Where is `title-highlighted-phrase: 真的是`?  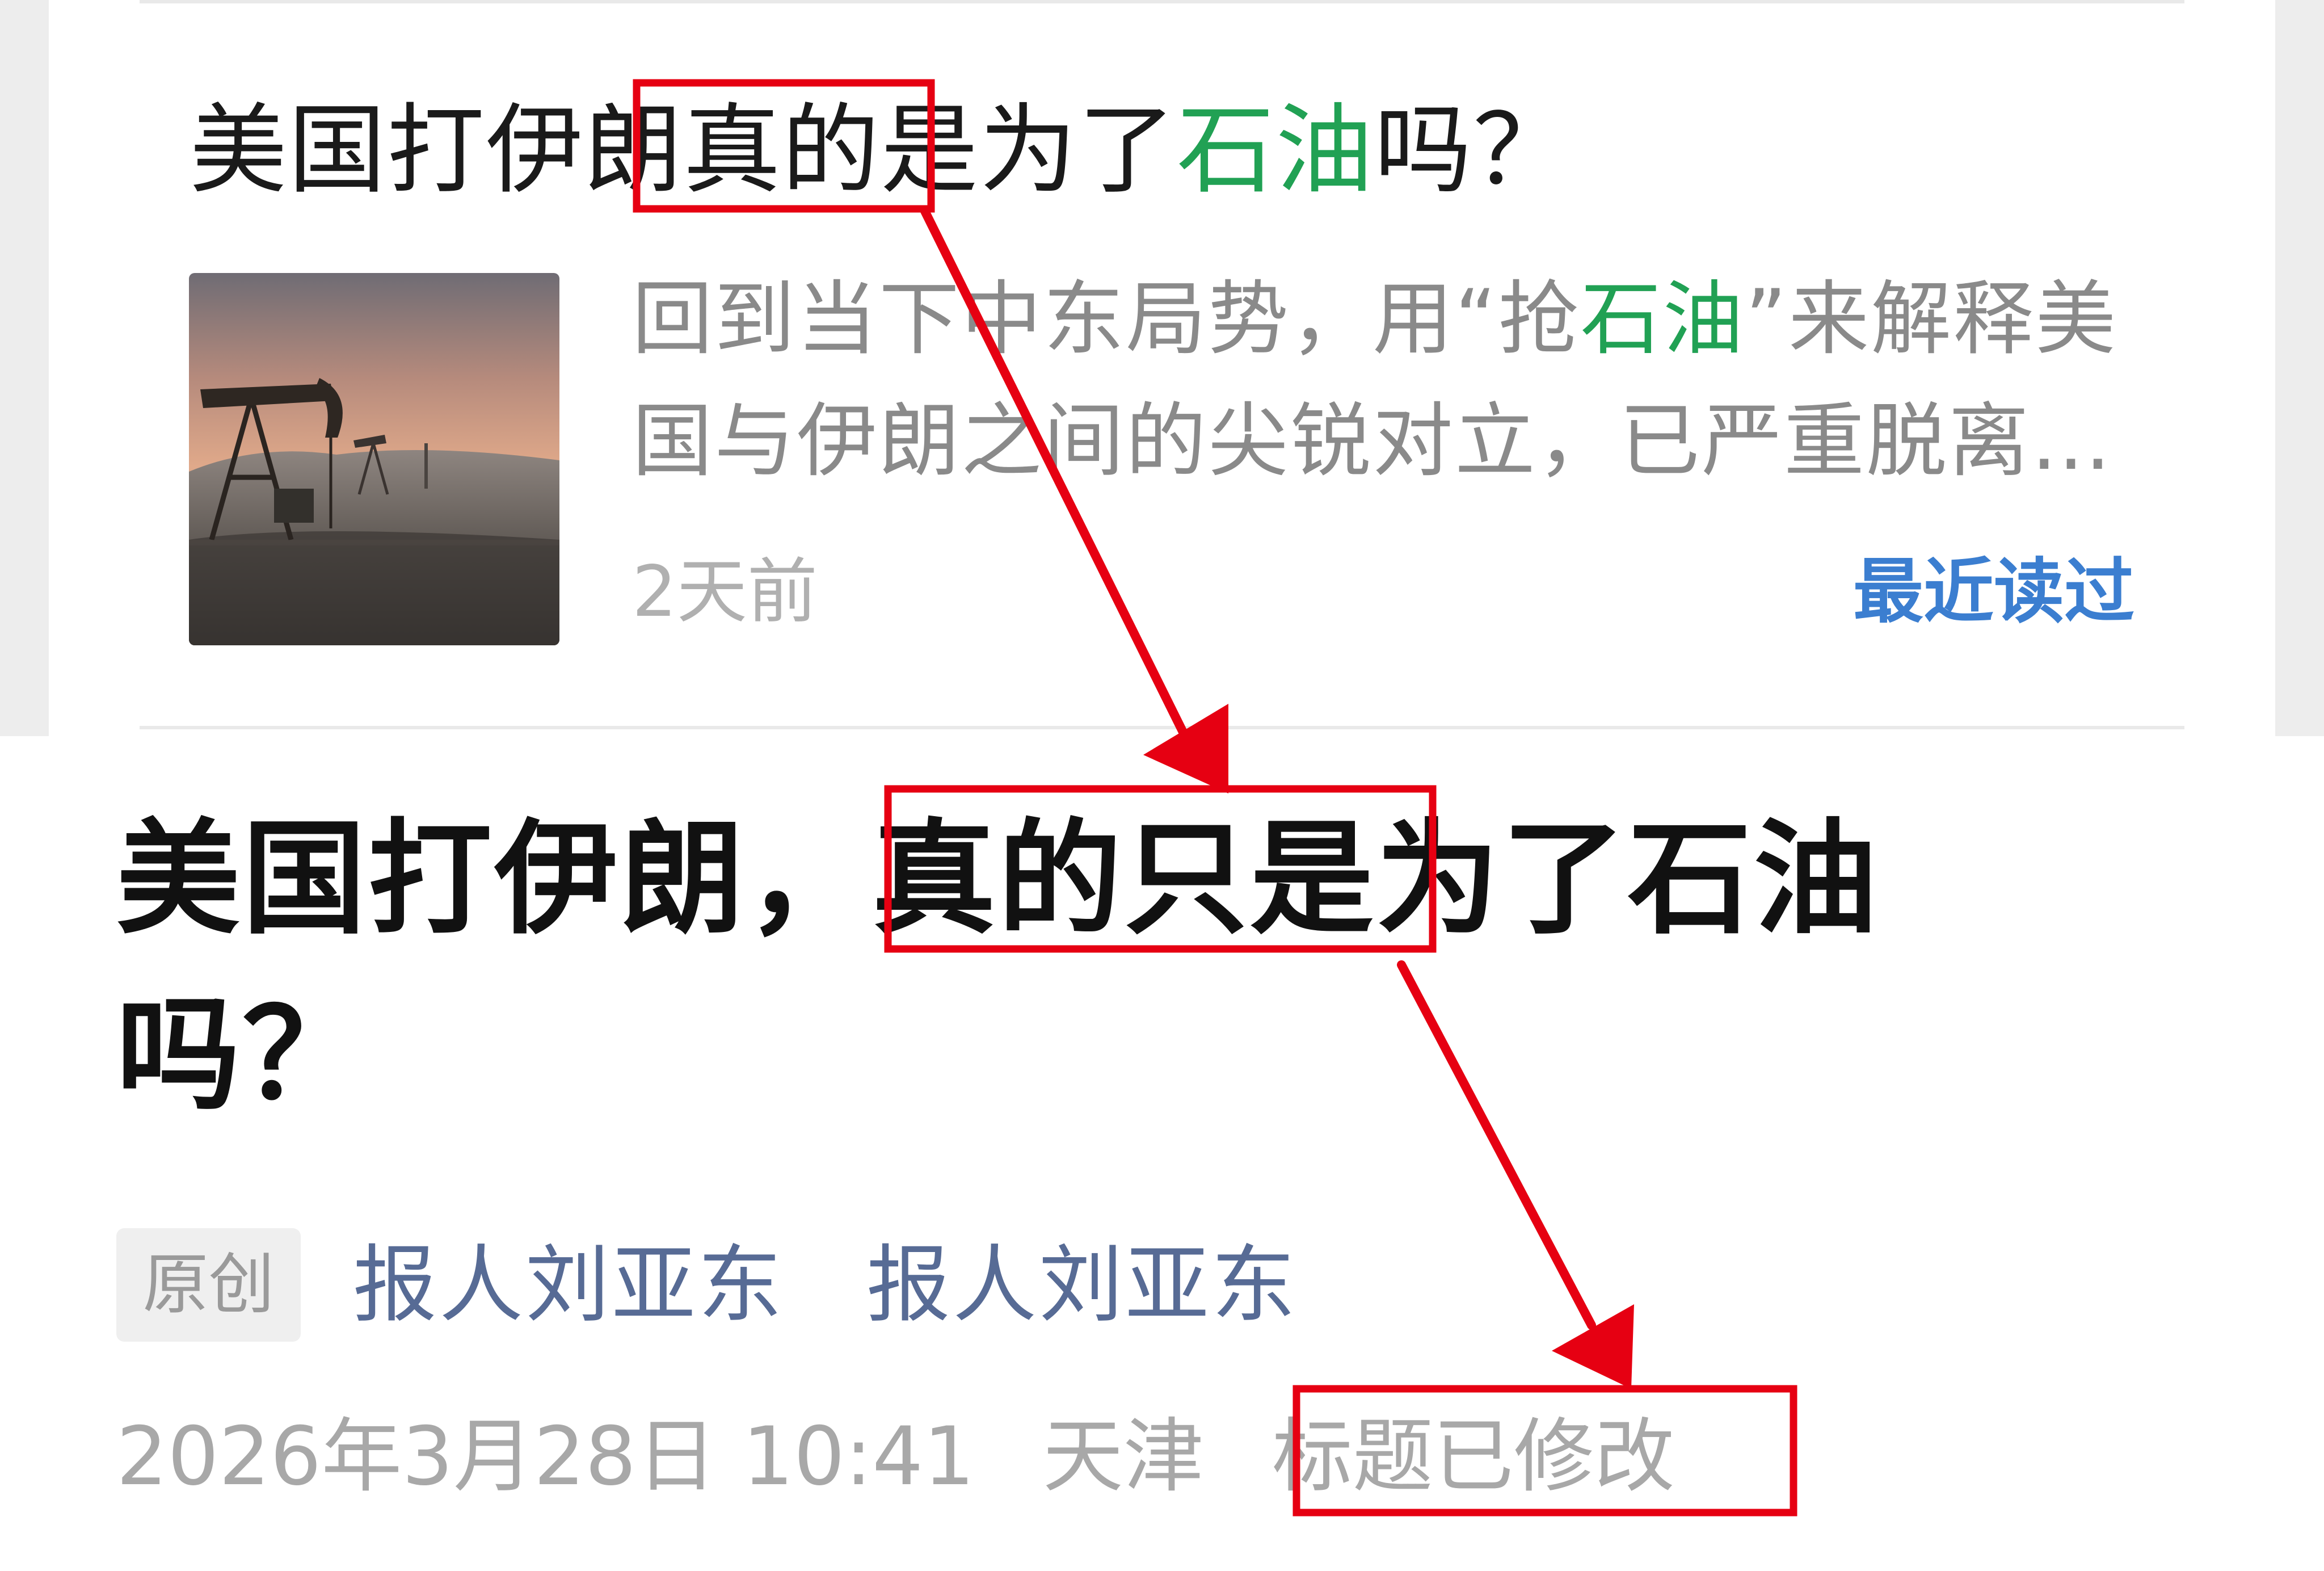
title-highlighted-phrase: 真的是 is located at coordinates (831, 150).